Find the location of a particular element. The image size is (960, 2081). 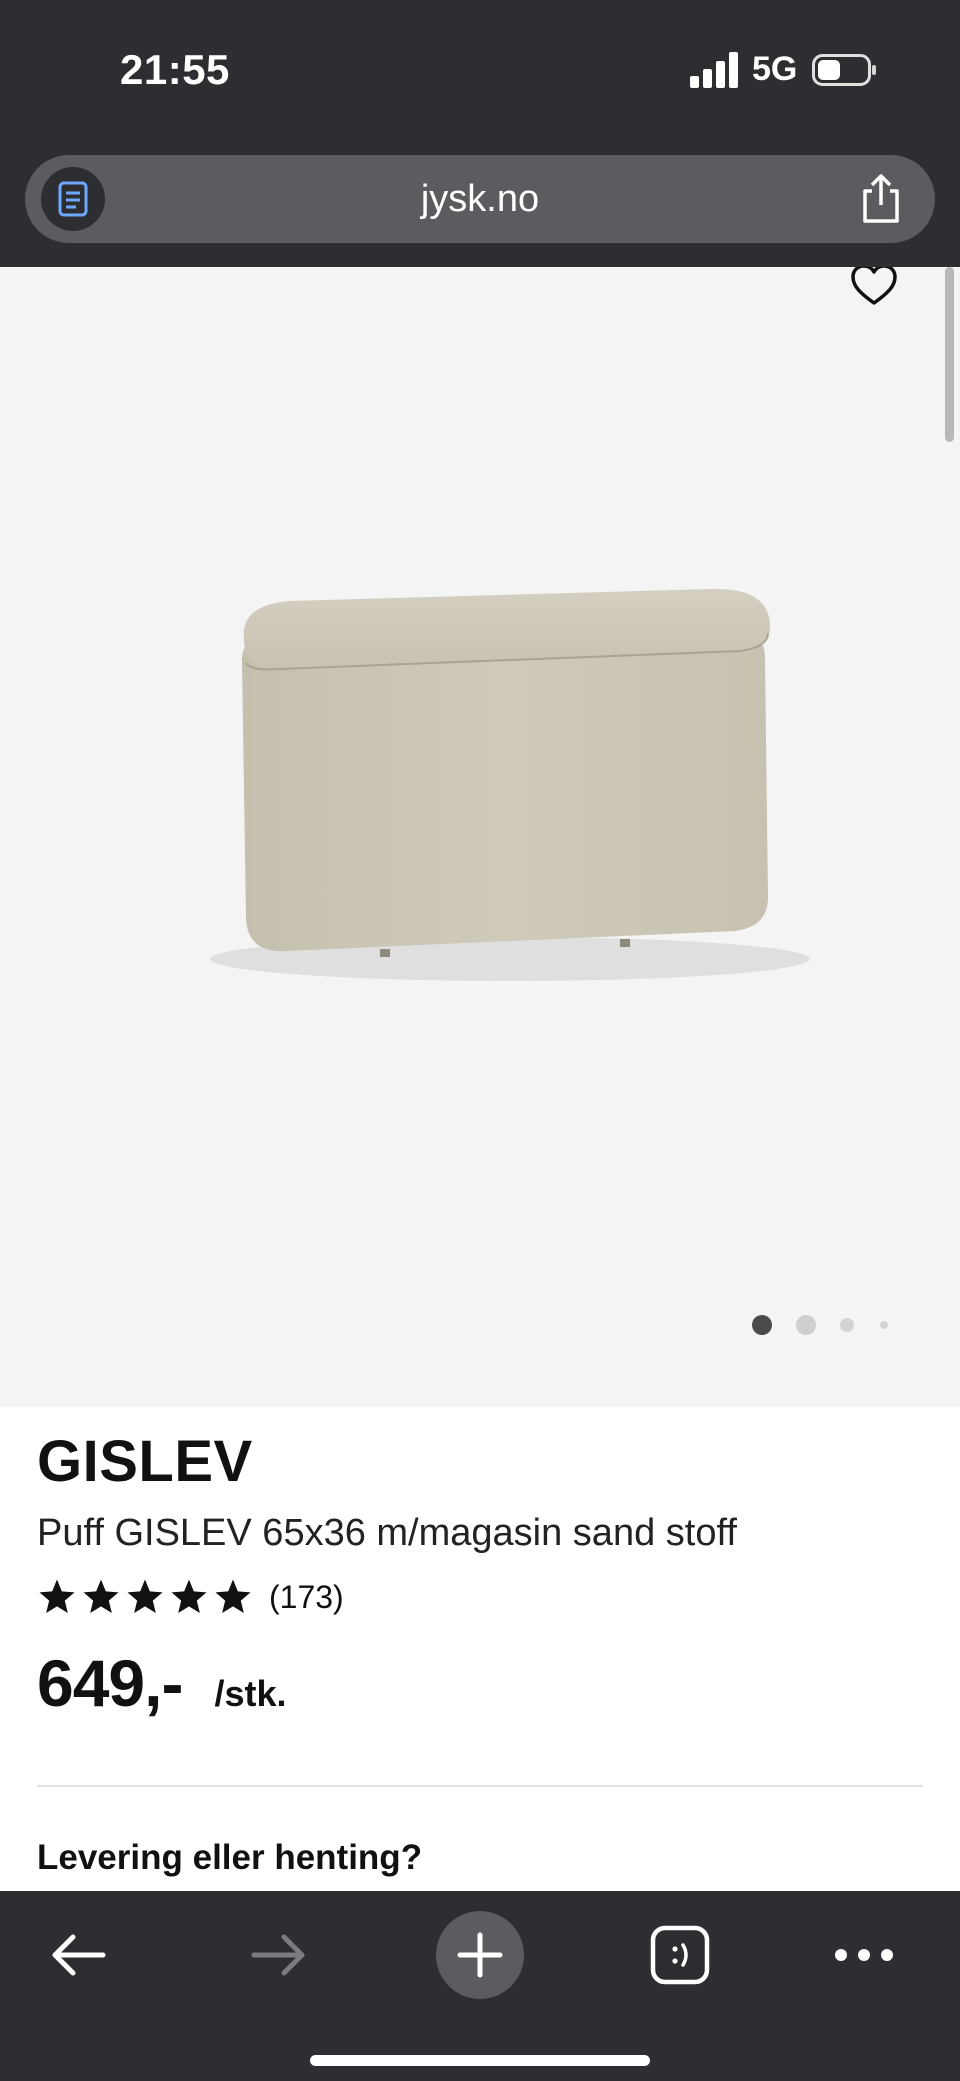

back-button is located at coordinates (78, 1955).